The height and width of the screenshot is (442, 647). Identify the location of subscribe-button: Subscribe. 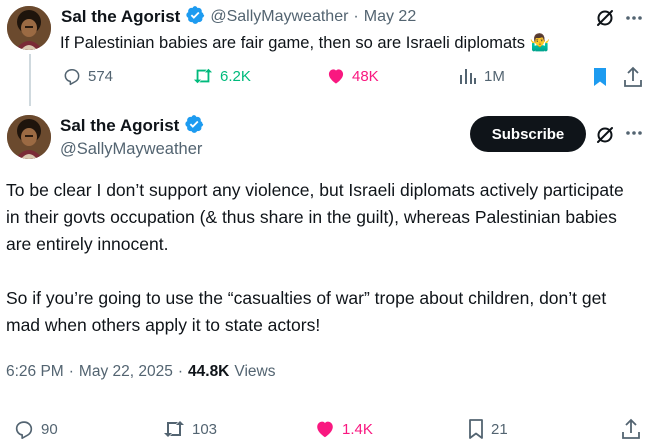
(528, 134).